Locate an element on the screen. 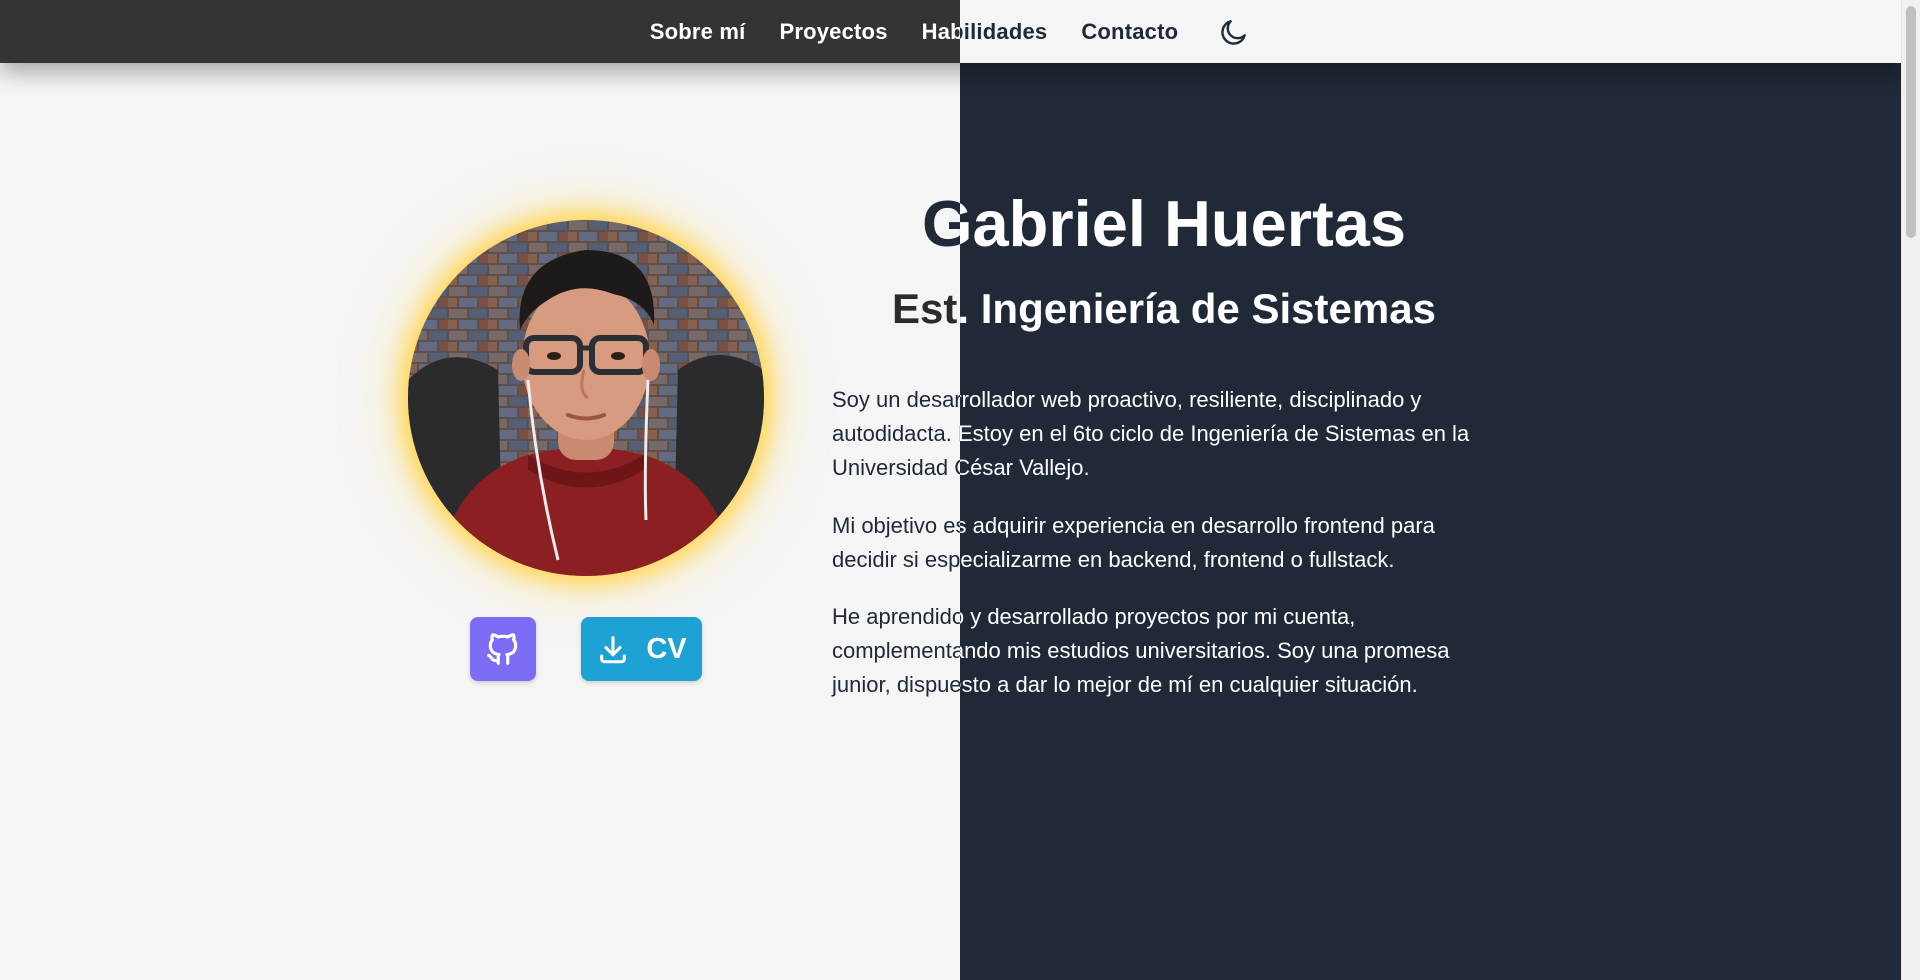 Image resolution: width=1920 pixels, height=980 pixels. nav-link-sobre-mi: Sobre mí is located at coordinates (698, 32).